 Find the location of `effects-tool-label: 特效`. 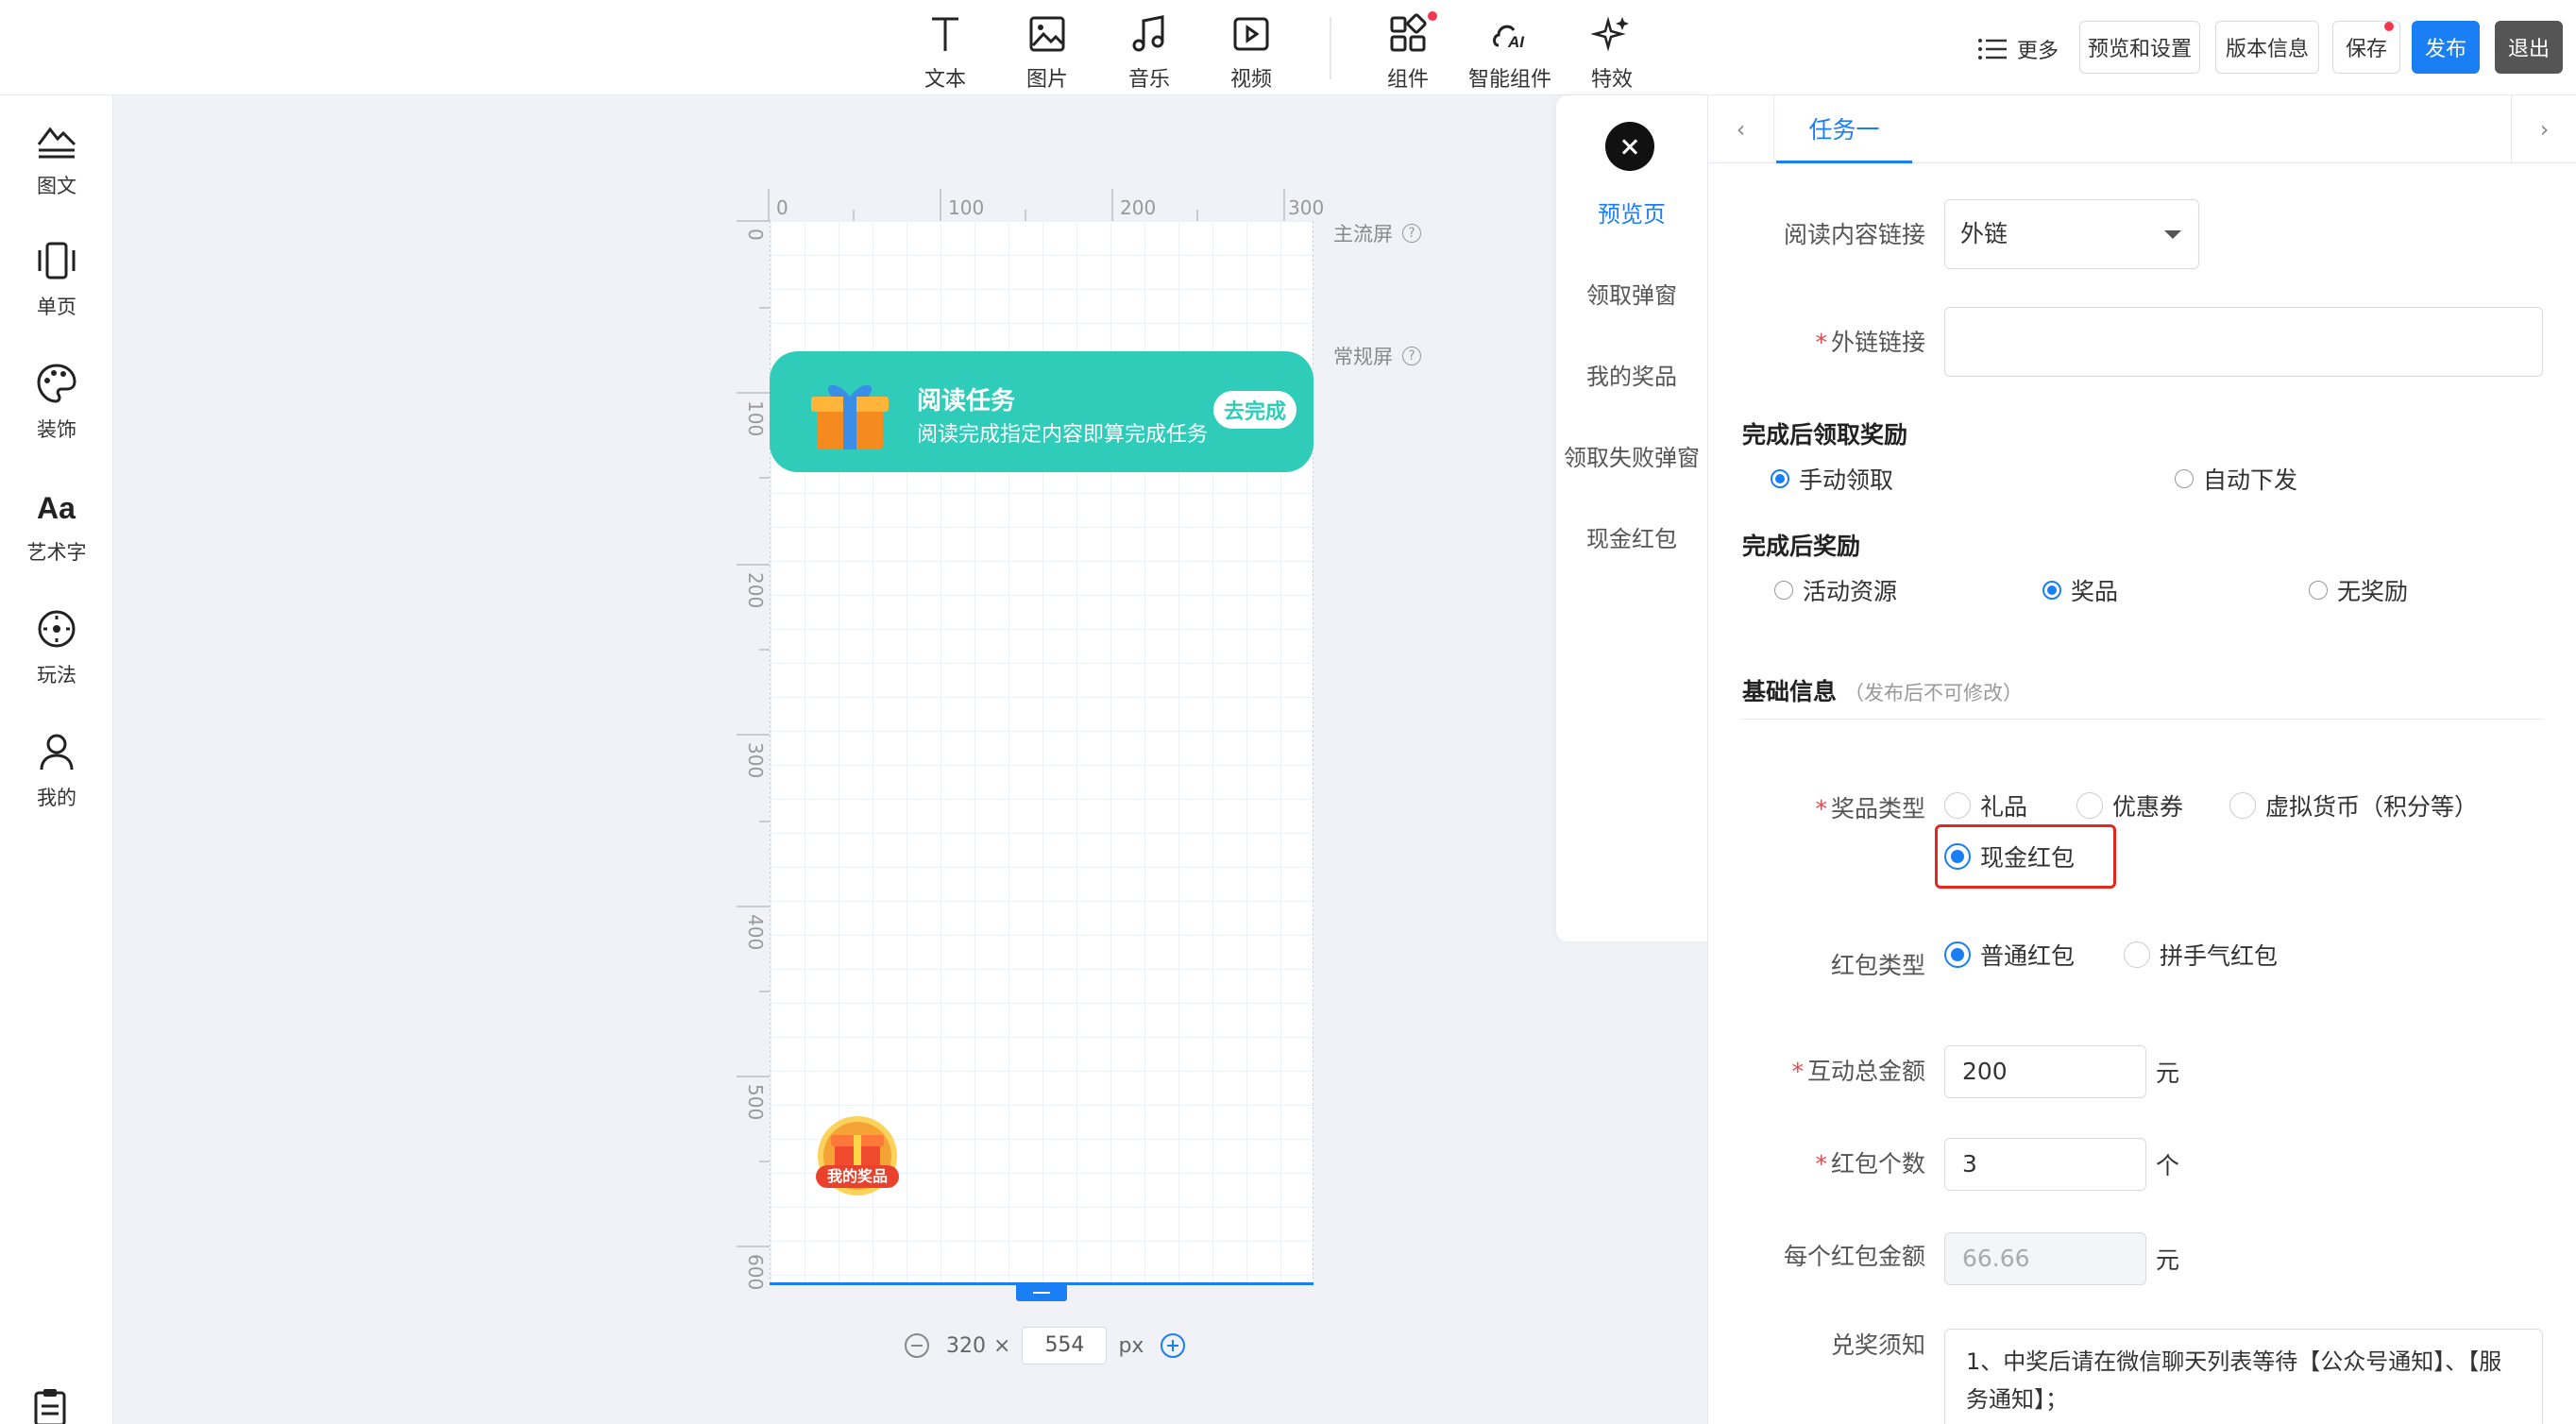

effects-tool-label: 特效 is located at coordinates (1611, 80).